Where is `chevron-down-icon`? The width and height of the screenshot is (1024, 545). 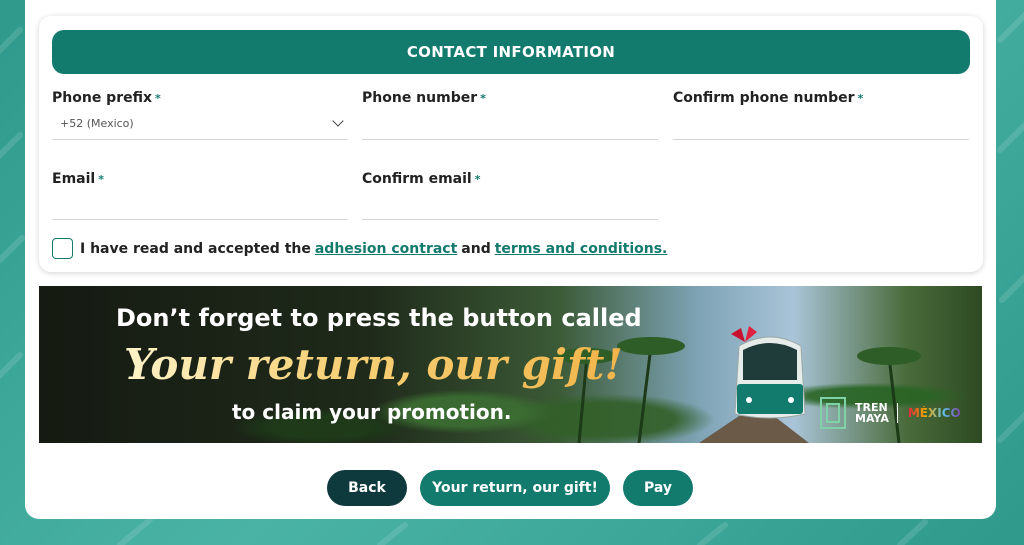
chevron-down-icon is located at coordinates (338, 121).